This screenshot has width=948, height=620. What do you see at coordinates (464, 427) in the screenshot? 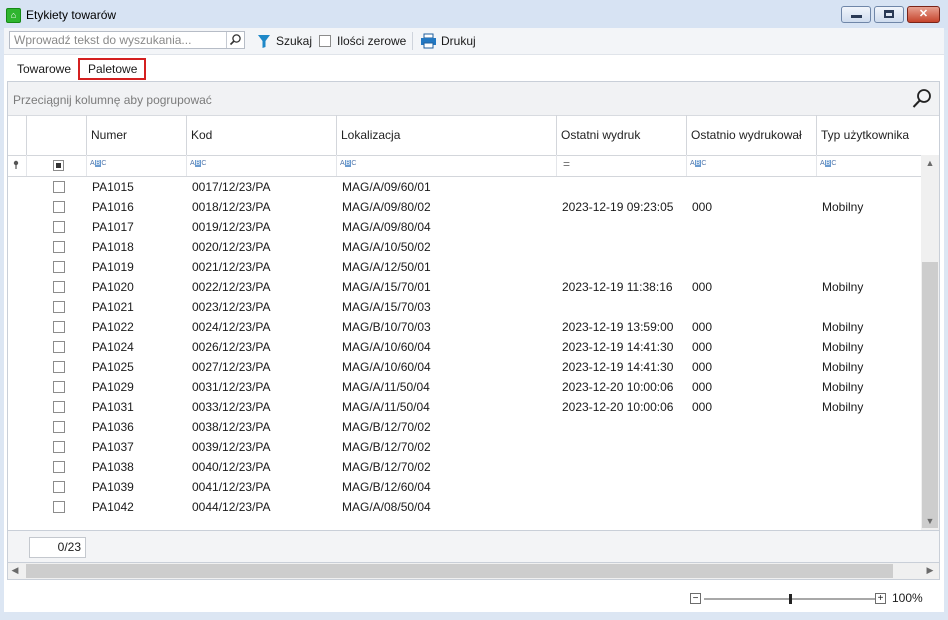
I see `table-row: PA1036 0038/12/23/PA MAG/B/12/70/02` at bounding box center [464, 427].